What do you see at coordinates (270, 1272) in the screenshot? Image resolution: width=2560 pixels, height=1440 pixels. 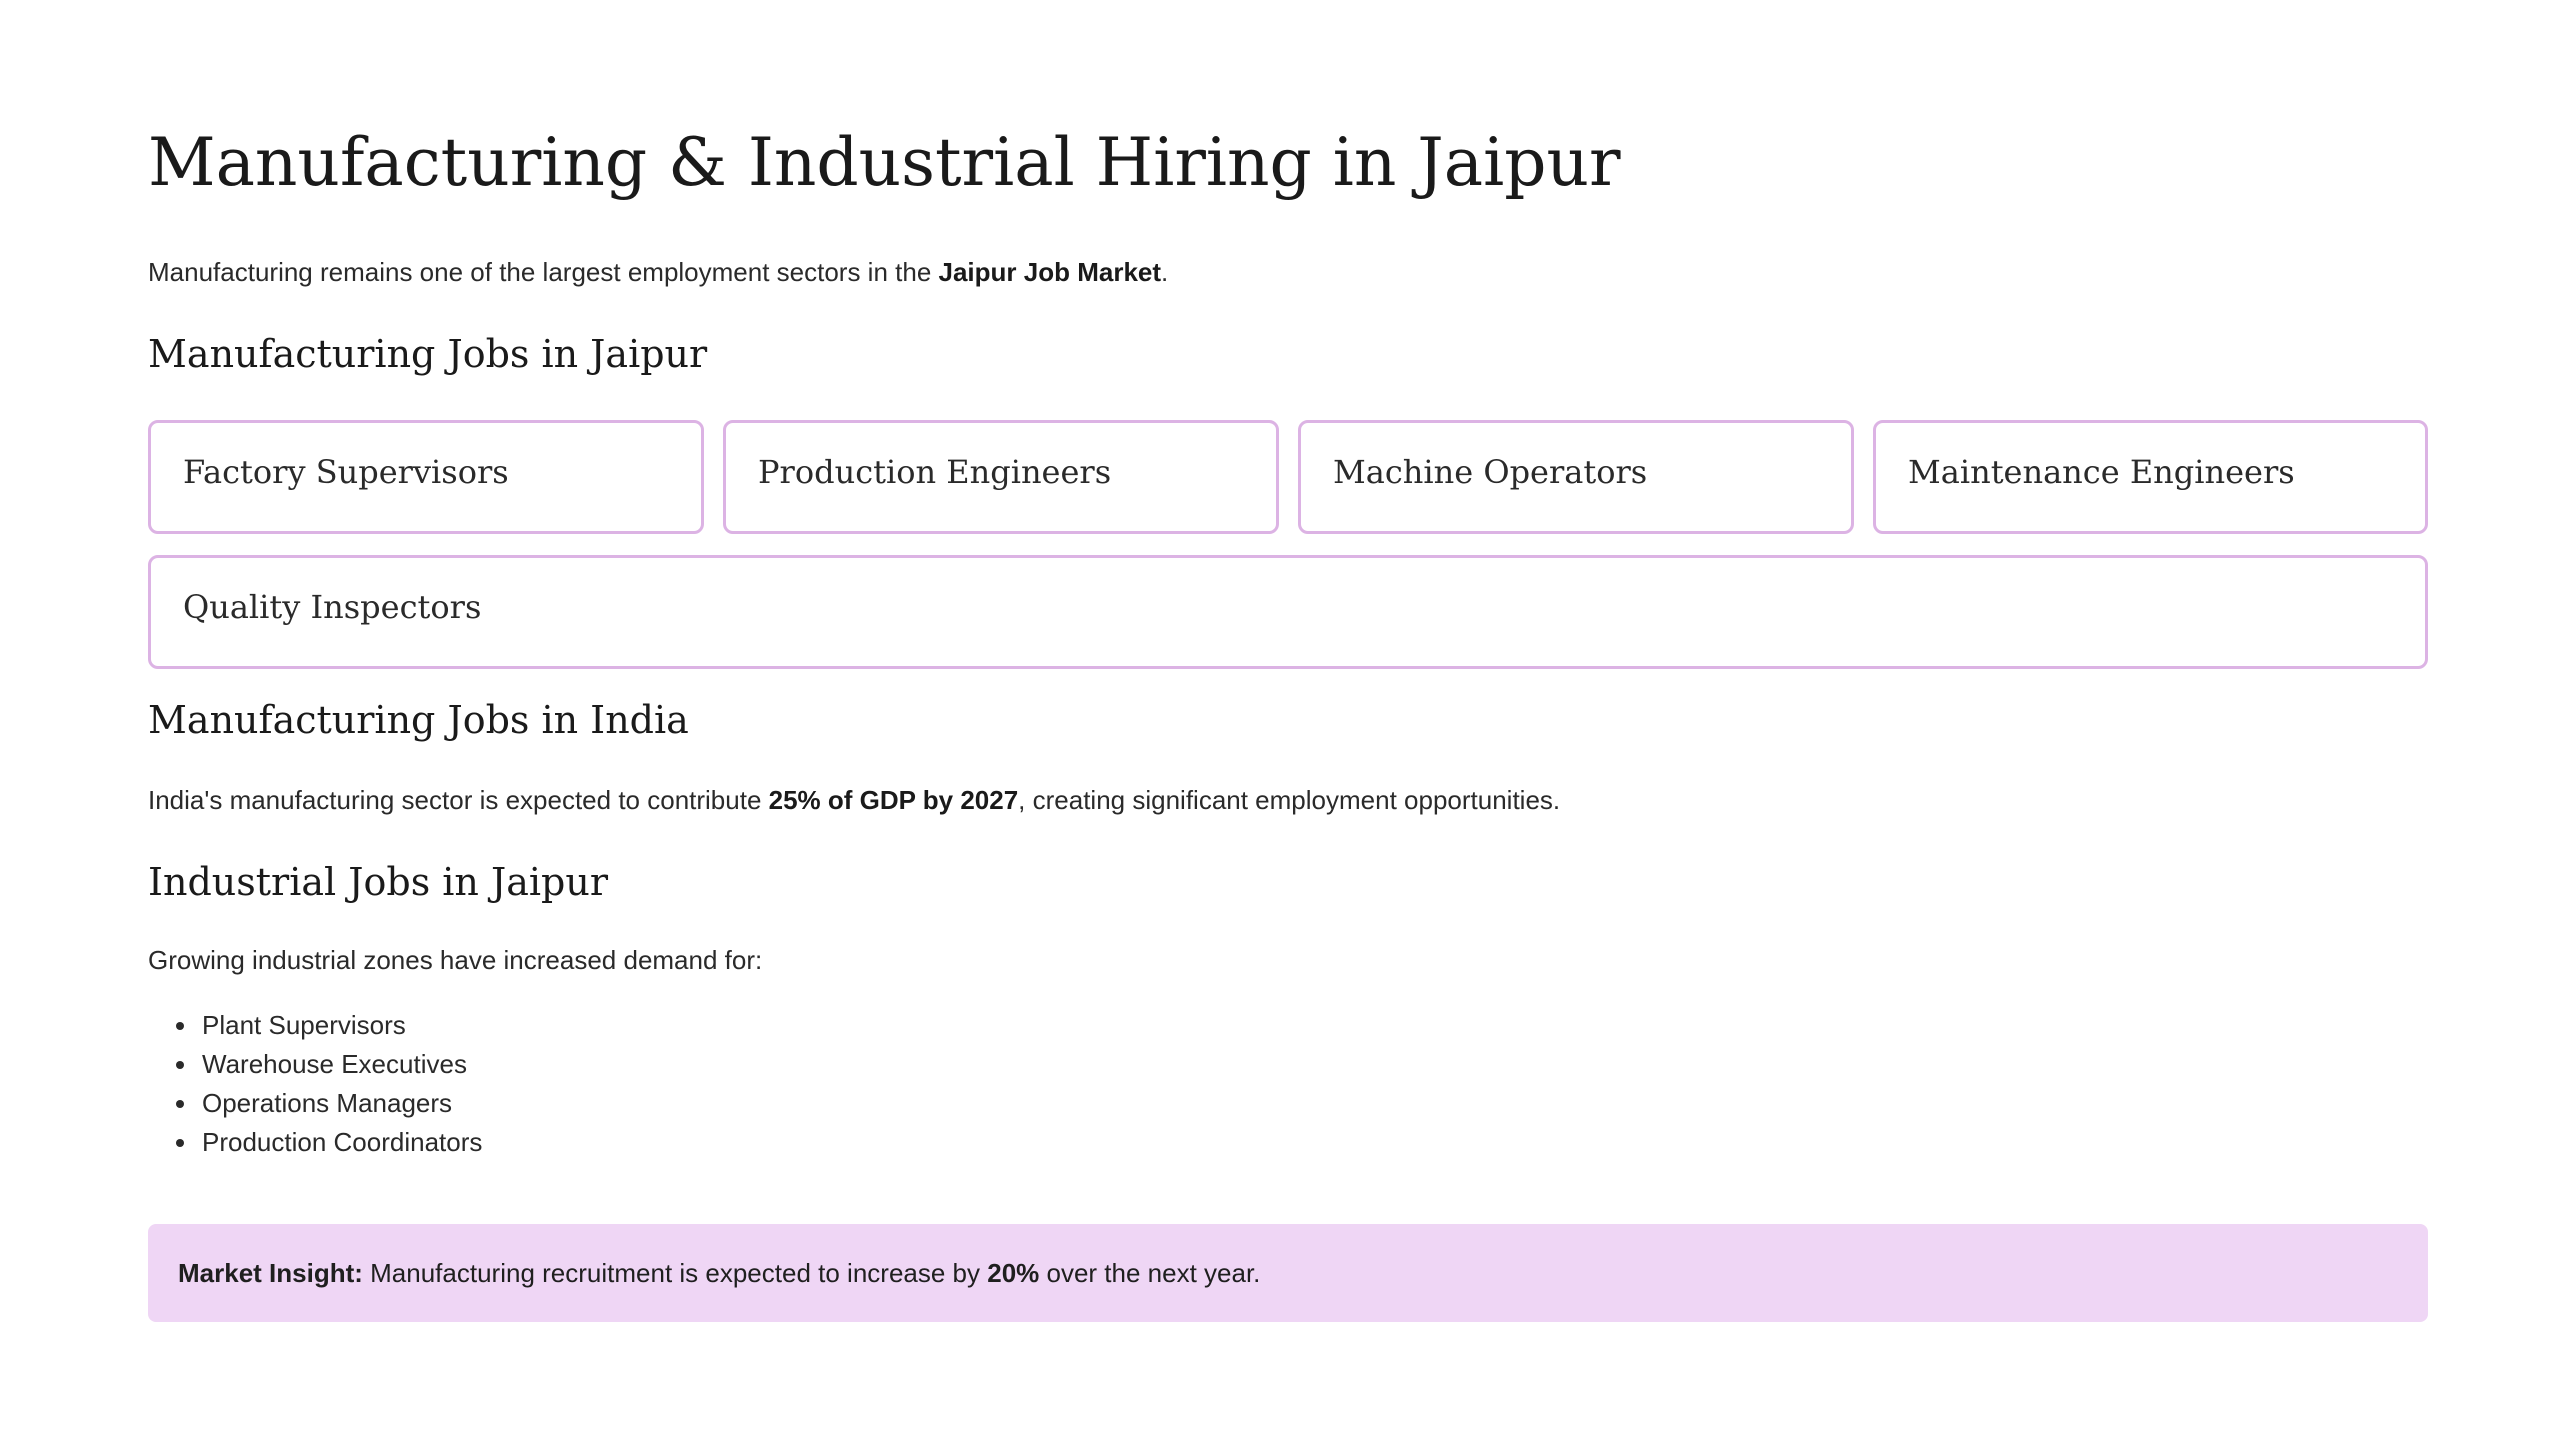 I see `insight-label: Market Insight:` at bounding box center [270, 1272].